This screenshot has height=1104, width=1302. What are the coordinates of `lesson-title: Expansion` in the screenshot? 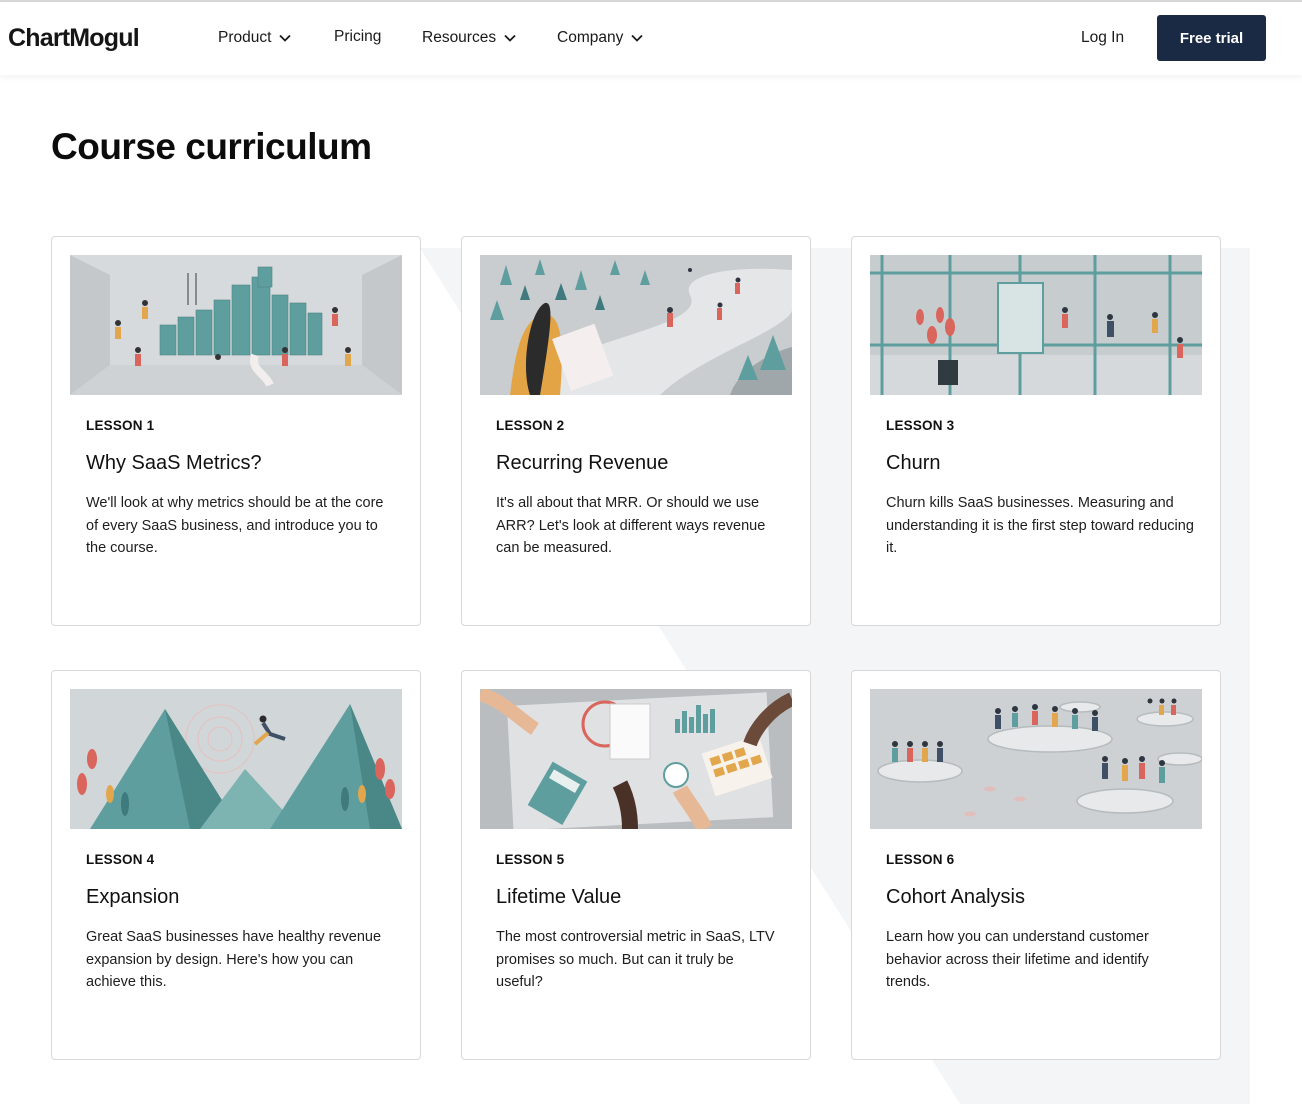 It's located at (133, 897).